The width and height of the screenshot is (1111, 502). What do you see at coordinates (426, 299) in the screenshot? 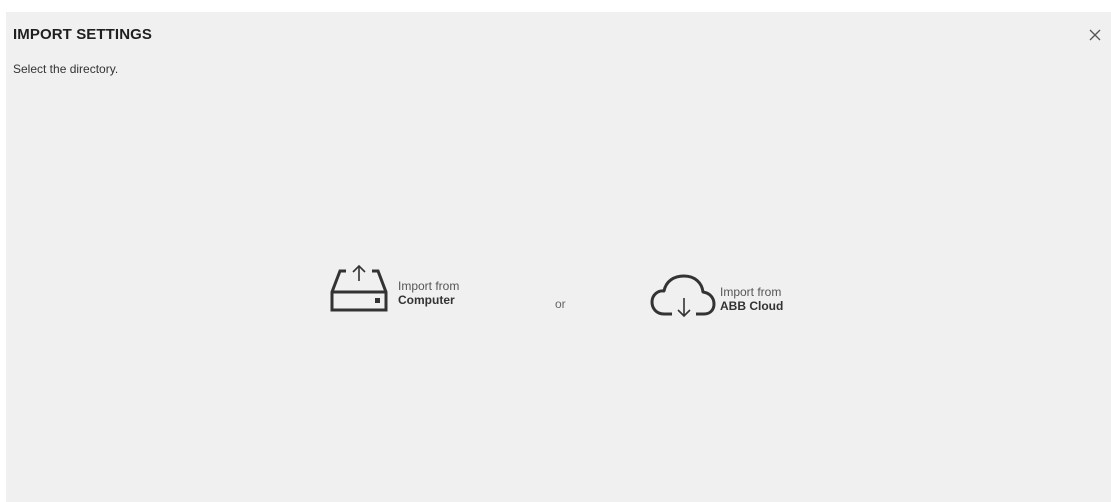
I see `computer-option-line2: Computer` at bounding box center [426, 299].